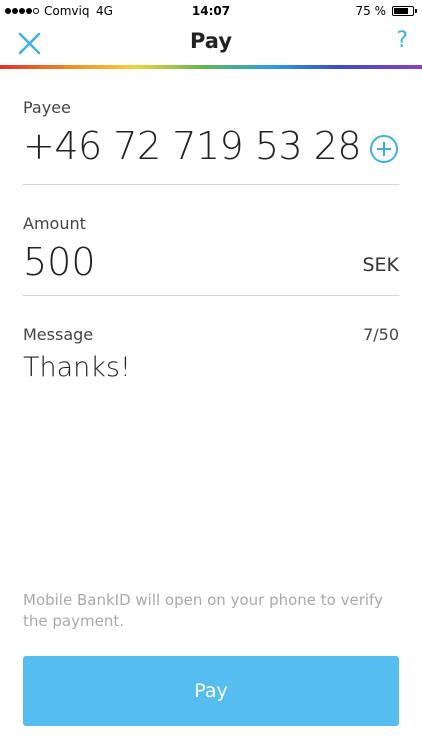 Image resolution: width=422 pixels, height=750 pixels. I want to click on payee-label: Payee, so click(47, 107).